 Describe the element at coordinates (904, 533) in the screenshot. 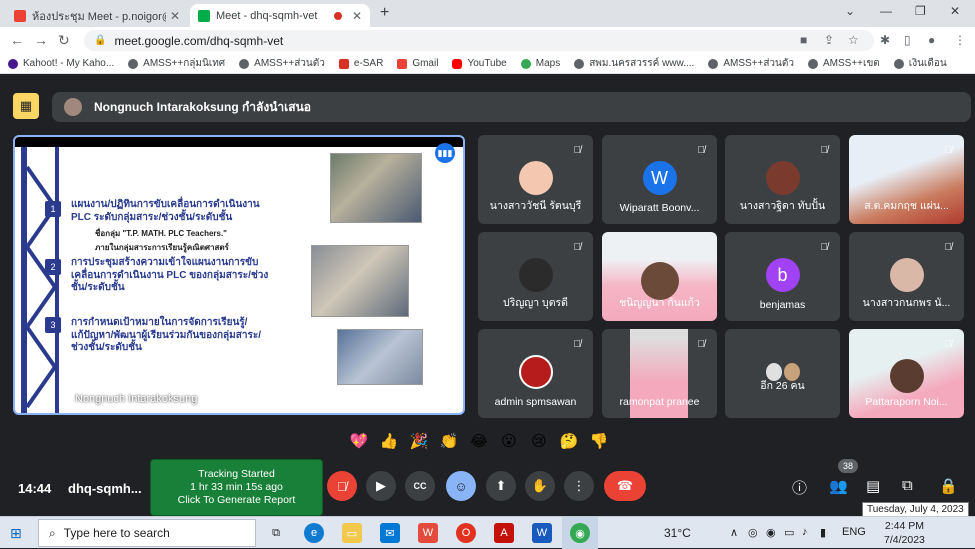

I see `taskbar-clock: 2:44 PM 7/4/2023` at that location.